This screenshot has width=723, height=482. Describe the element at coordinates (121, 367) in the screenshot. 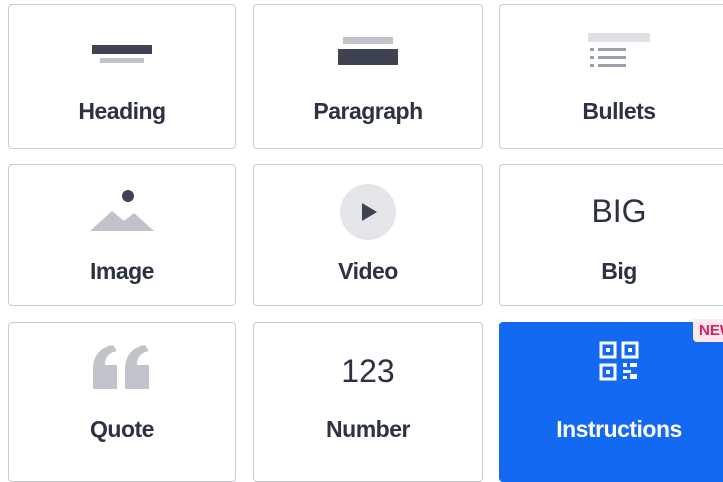

I see `quote-icon` at that location.